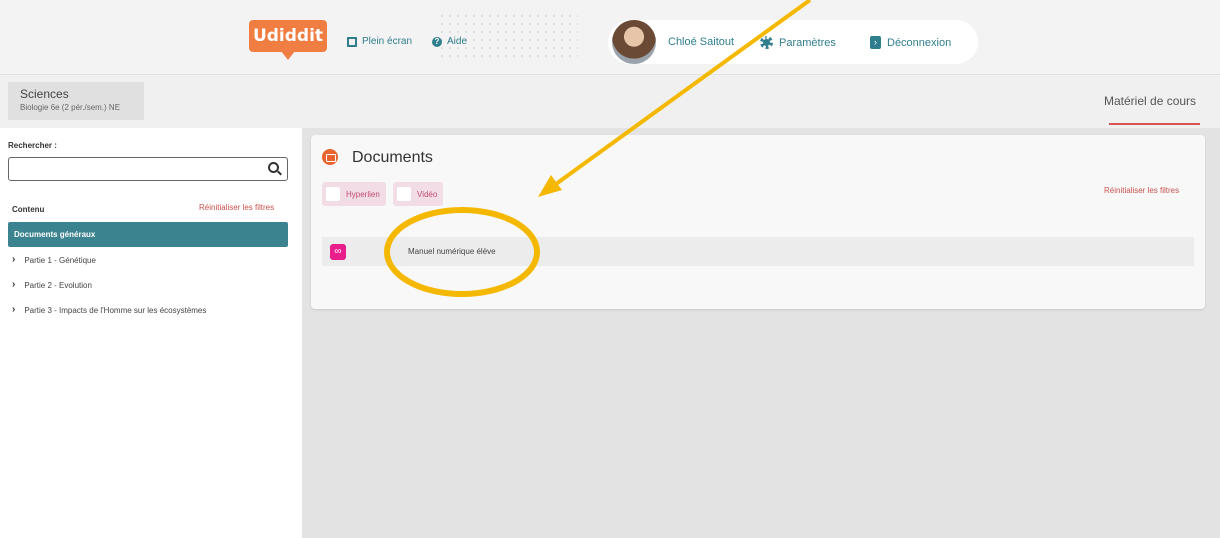 The image size is (1220, 538). What do you see at coordinates (875, 42) in the screenshot?
I see `logout-icon: ›` at bounding box center [875, 42].